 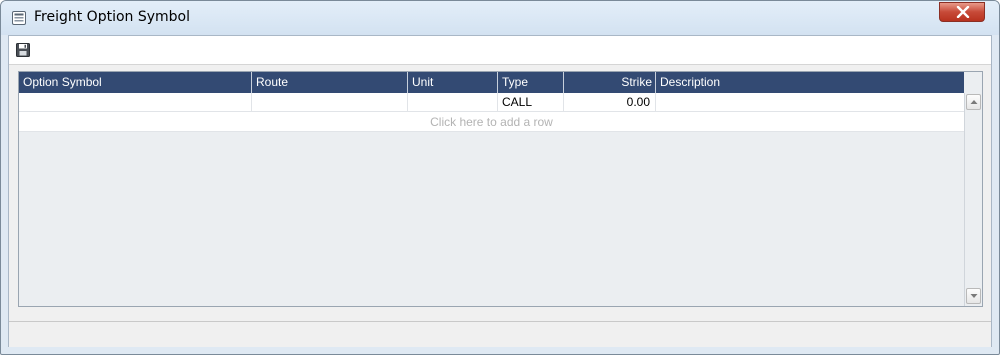 I want to click on vertical-scrollbar, so click(x=973, y=199).